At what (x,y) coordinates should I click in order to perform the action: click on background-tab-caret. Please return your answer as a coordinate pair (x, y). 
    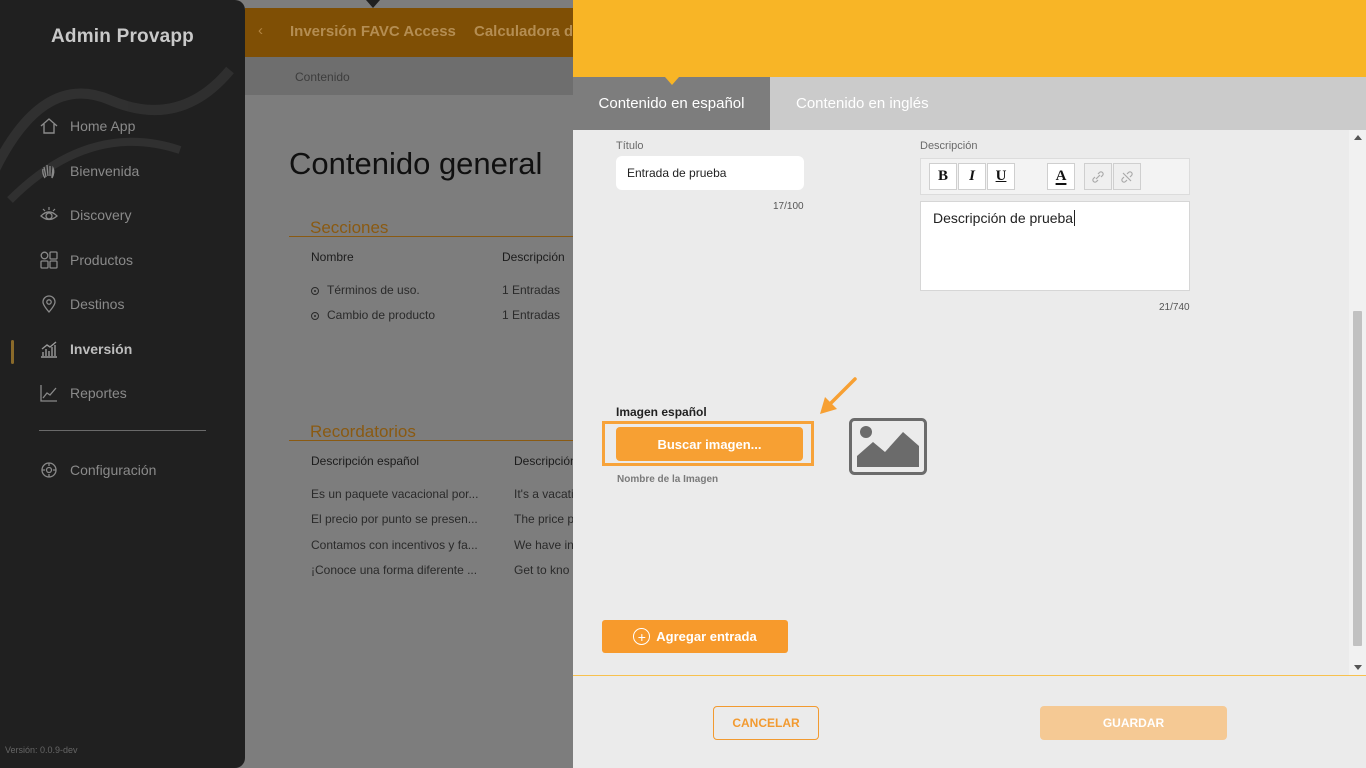
    Looking at the image, I should click on (373, 4).